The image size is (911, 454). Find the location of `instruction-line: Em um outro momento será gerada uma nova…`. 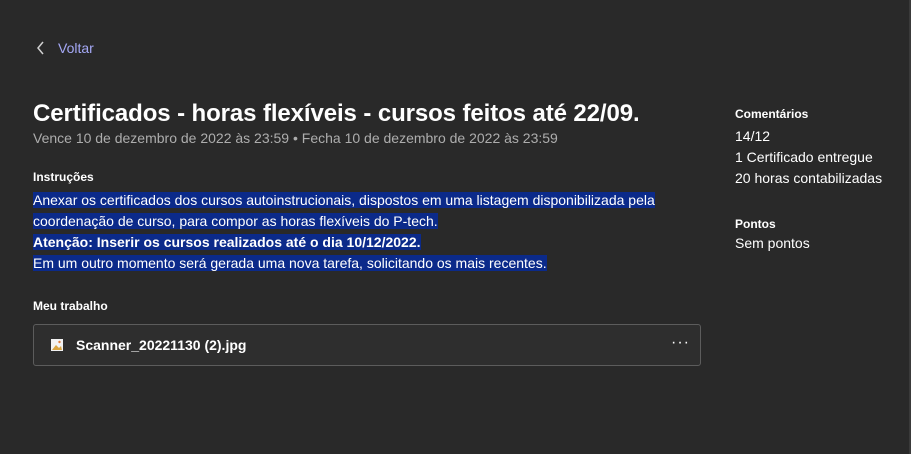

instruction-line: Em um outro momento será gerada uma nova… is located at coordinates (290, 263).